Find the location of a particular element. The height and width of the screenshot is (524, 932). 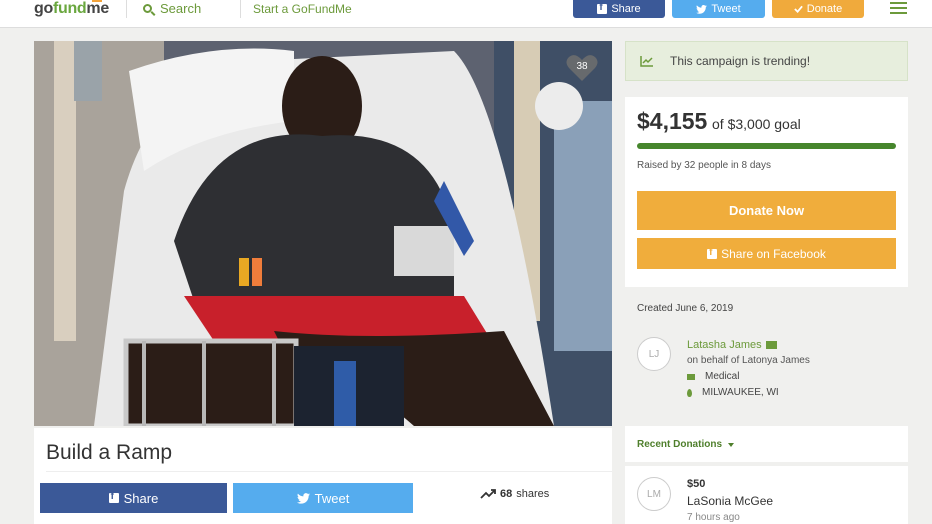

recent-donations-toggle: Recent Donations is located at coordinates (686, 444).